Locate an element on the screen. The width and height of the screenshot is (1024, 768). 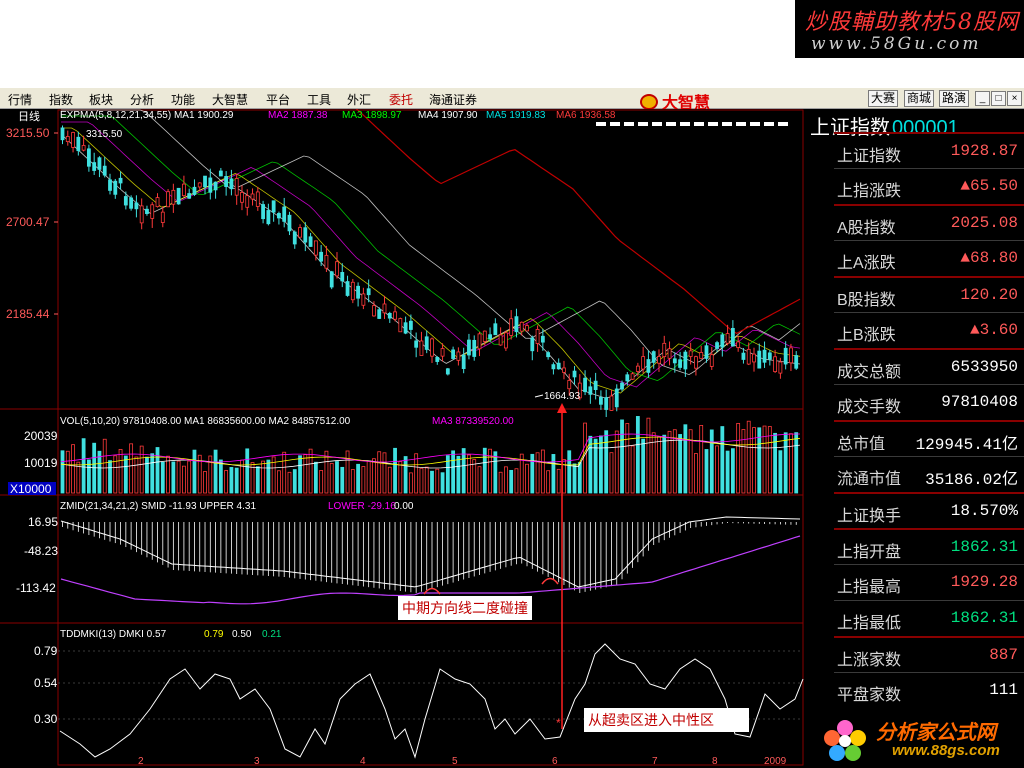
menu-bar: 行情 指数 板块 分析 功能 大智慧 平台 工具 外汇 委托 海通证券 大智慧 大赛 商城 路演 _ □ × is located at coordinates (512, 99).